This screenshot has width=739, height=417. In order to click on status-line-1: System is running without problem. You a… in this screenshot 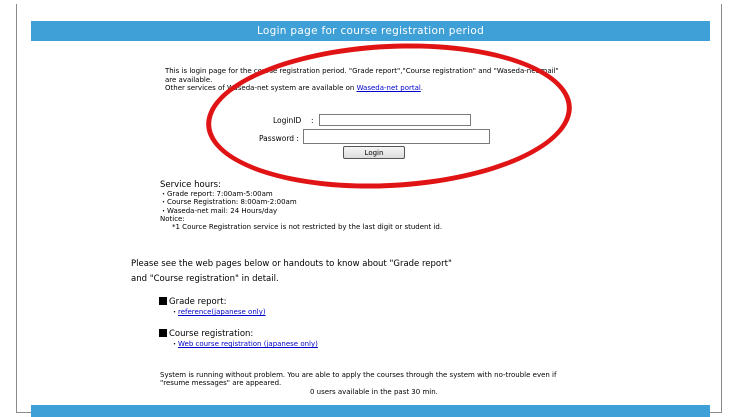, I will do `click(358, 375)`.